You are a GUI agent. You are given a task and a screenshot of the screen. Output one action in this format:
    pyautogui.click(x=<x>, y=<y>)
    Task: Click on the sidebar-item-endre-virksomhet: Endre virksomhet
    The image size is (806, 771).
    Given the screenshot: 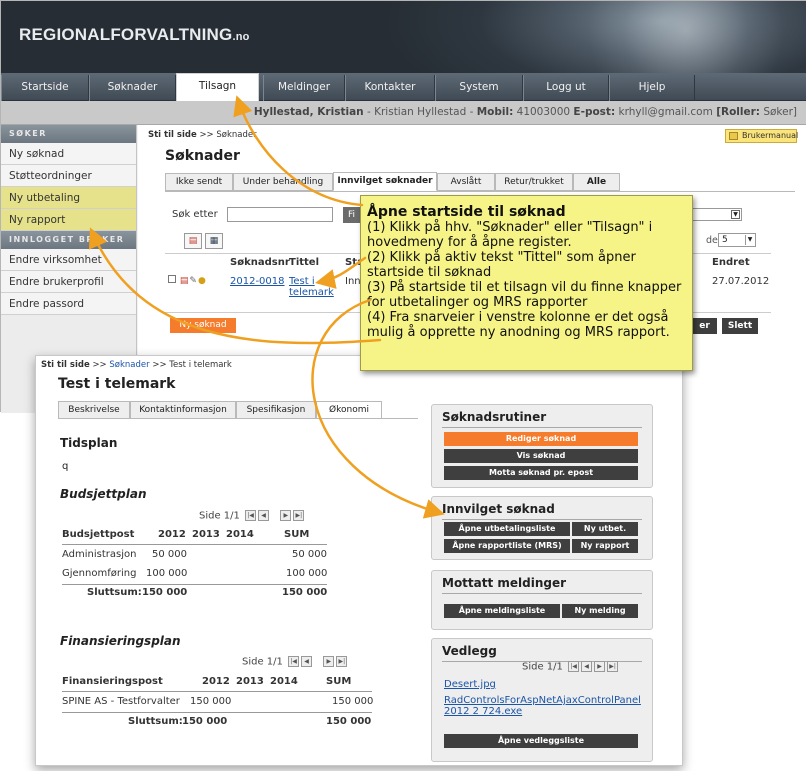 What is the action you would take?
    pyautogui.click(x=68, y=260)
    